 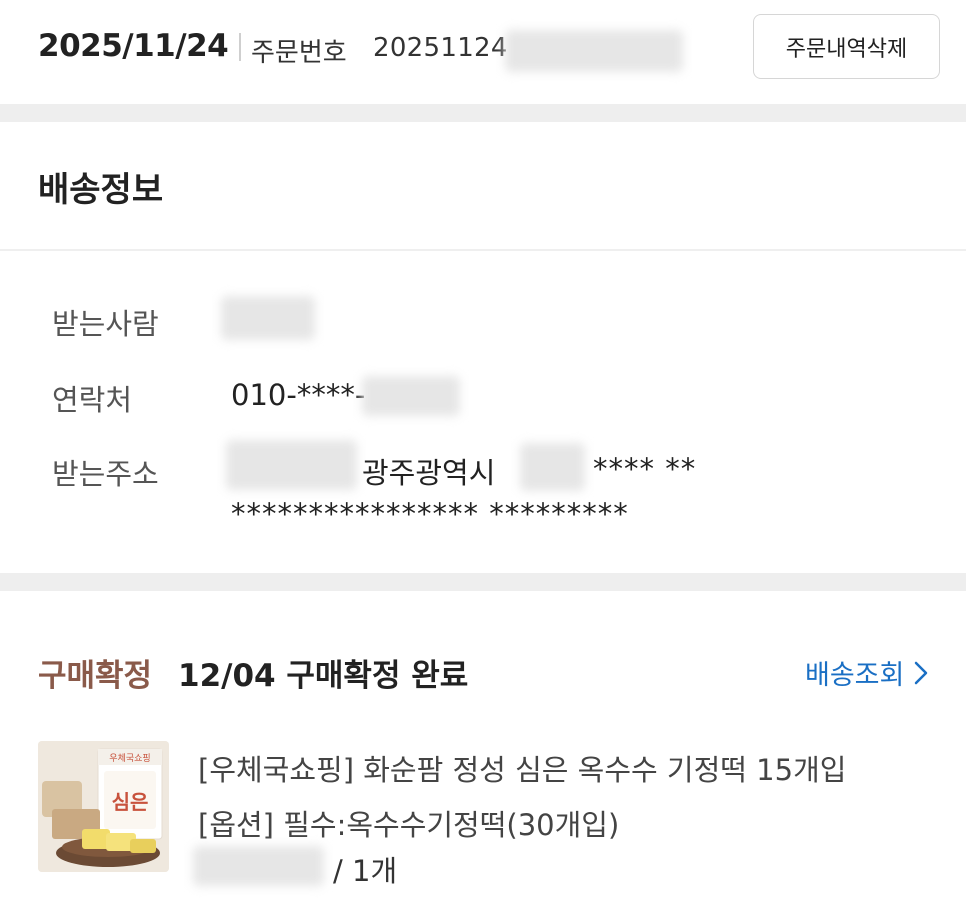 I want to click on product-name: [우체국쇼핑] 화순팜 정성 심은 옥수수 기정떡 15개입, so click(x=522, y=768).